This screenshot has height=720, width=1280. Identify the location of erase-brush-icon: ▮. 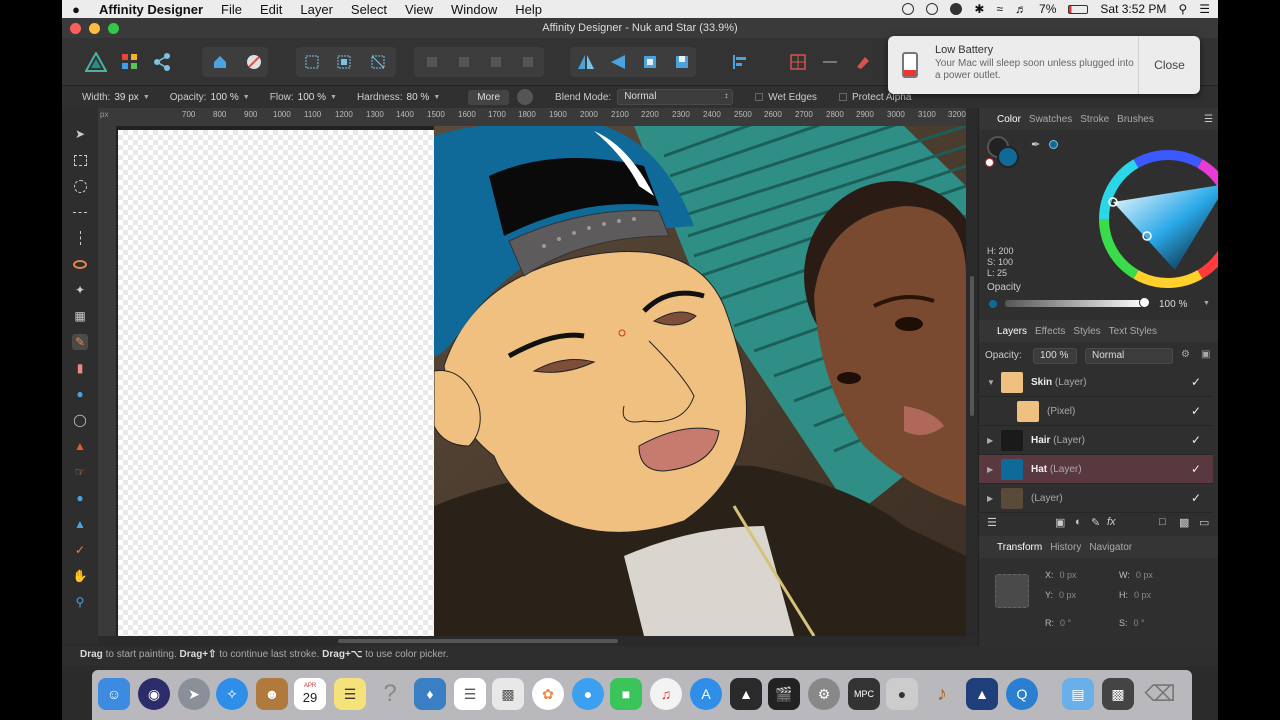
(80, 368).